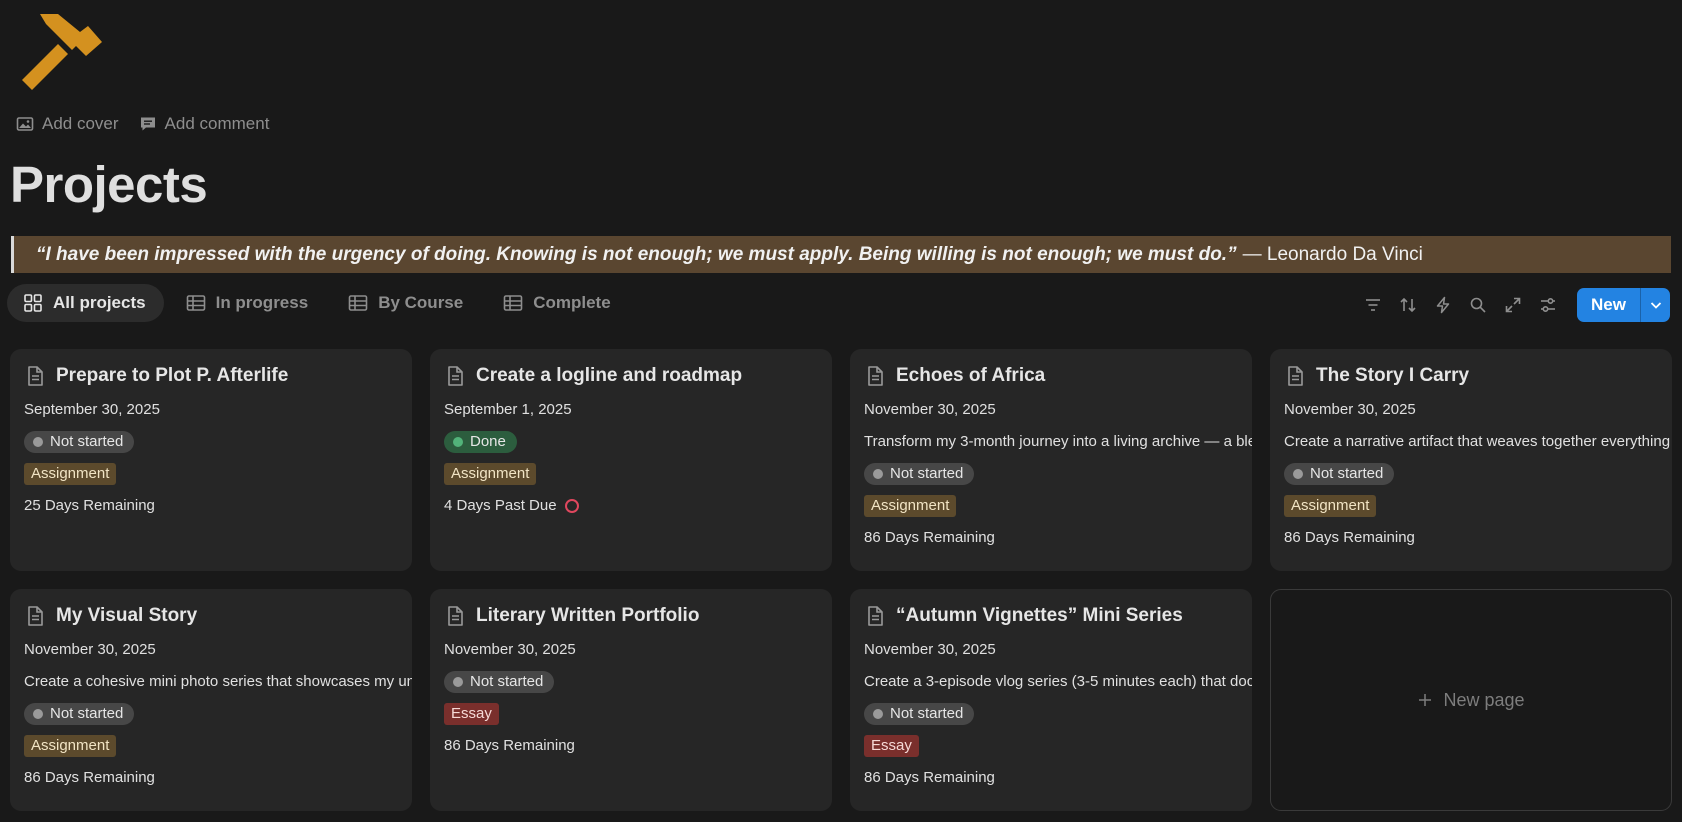  What do you see at coordinates (80, 123) in the screenshot?
I see `add-cover-label: Add cover` at bounding box center [80, 123].